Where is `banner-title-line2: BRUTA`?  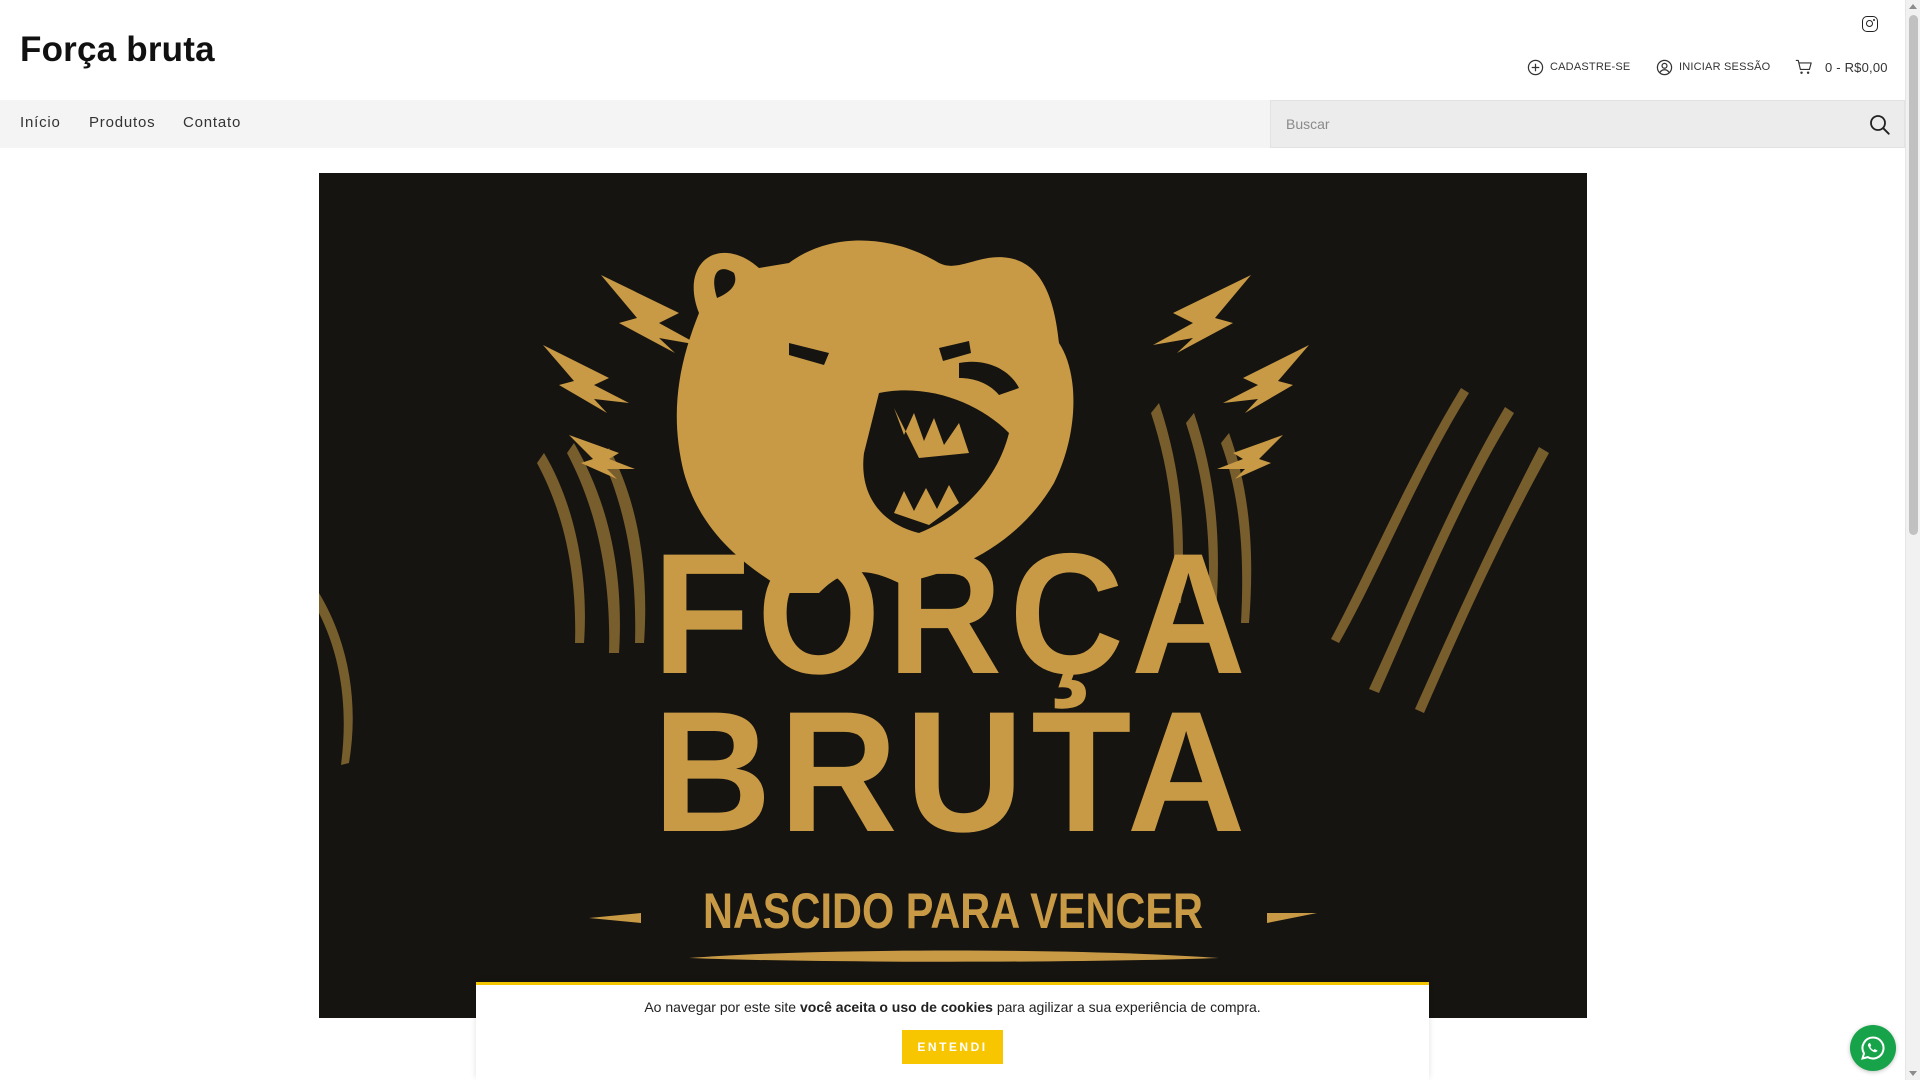
banner-title-line2: BRUTA is located at coordinates (953, 772).